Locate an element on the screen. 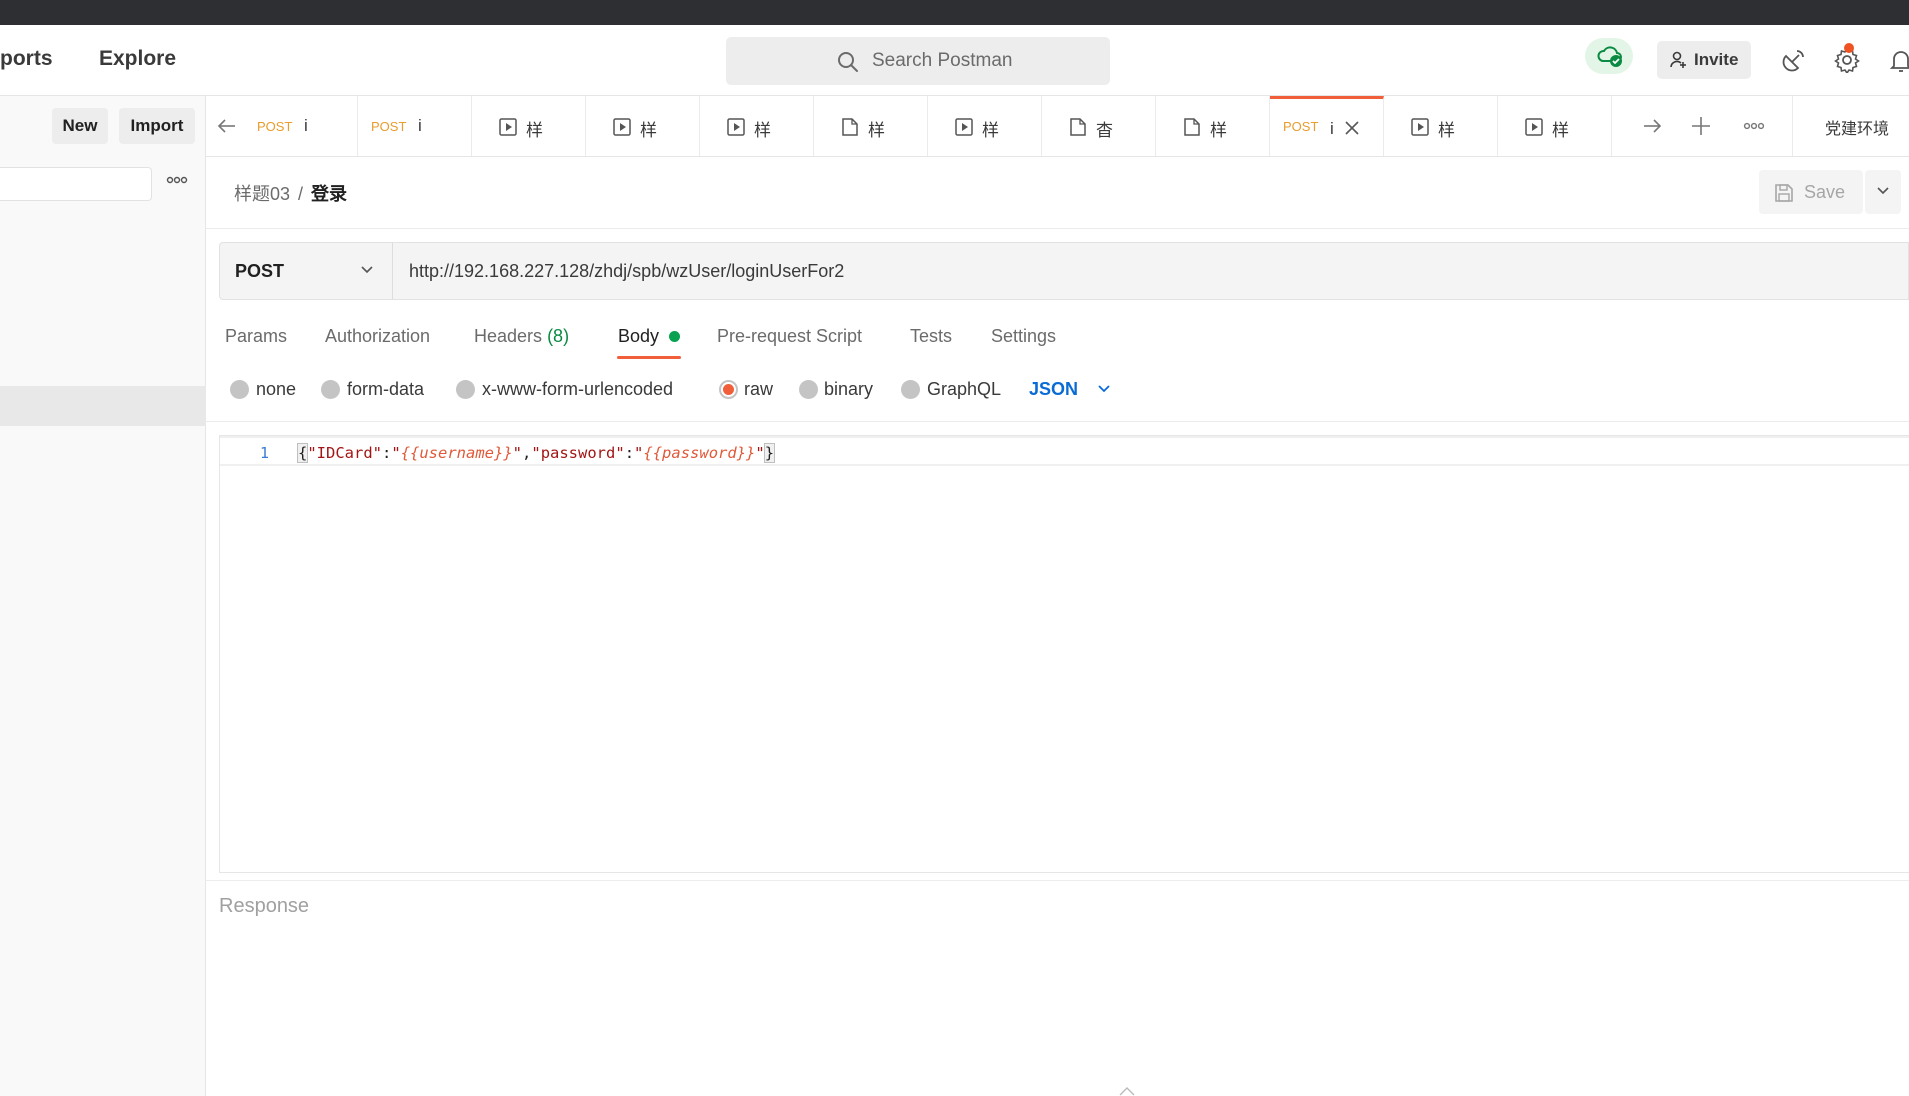 This screenshot has height=1096, width=1909. label-graphql: GraphQL is located at coordinates (964, 389).